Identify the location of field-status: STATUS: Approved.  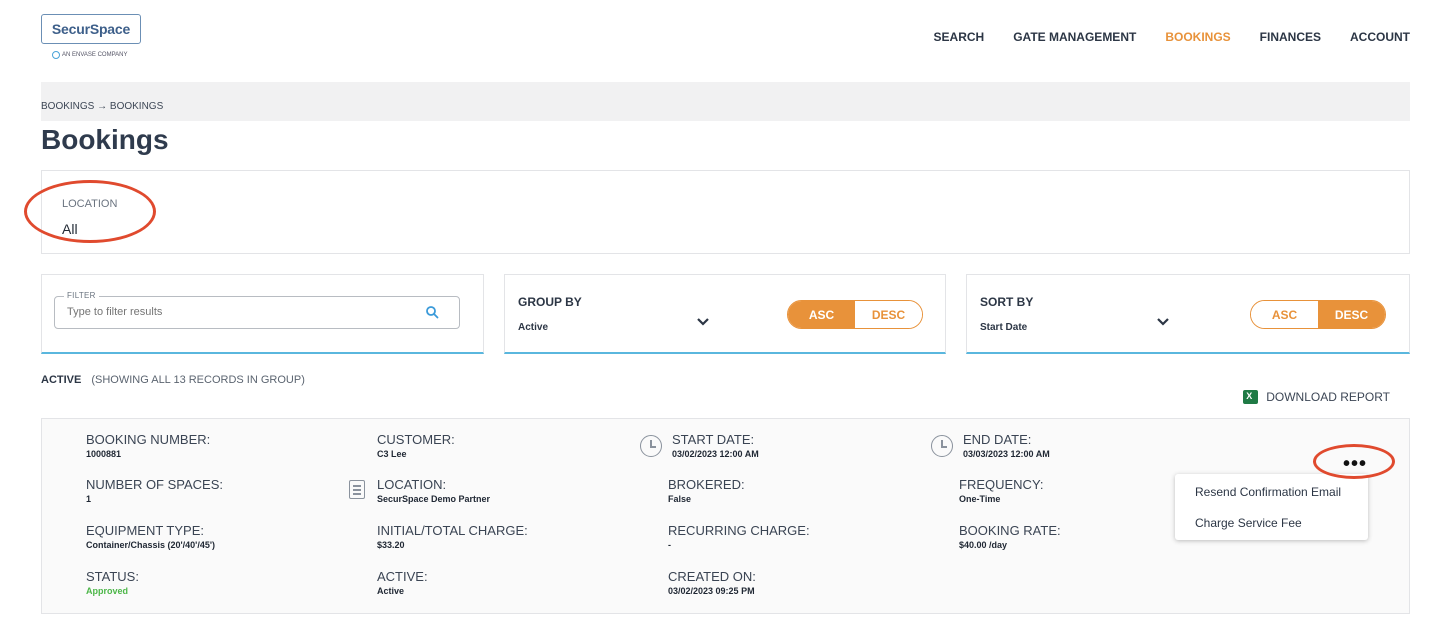
(112, 582).